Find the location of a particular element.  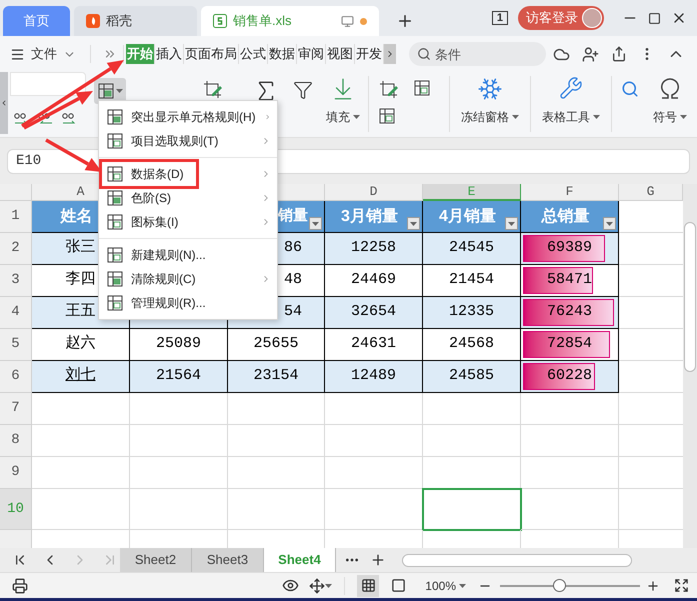

ribbon-button: 表格工具 is located at coordinates (571, 101).